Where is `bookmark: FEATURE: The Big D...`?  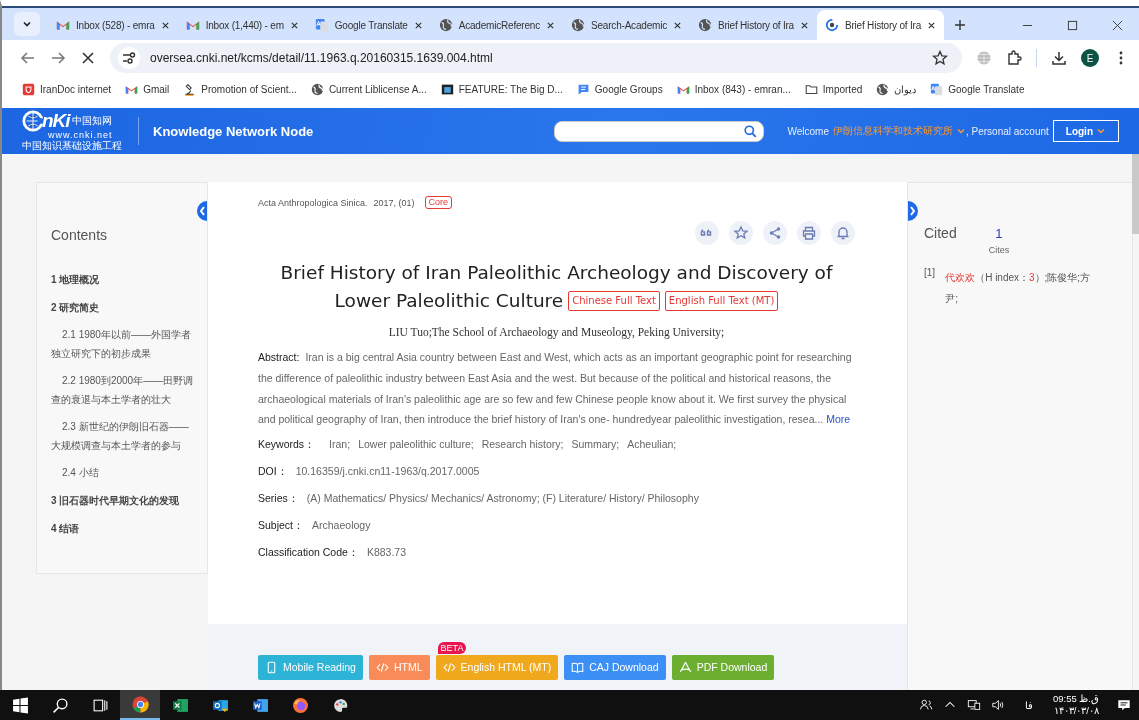 bookmark: FEATURE: The Big D... is located at coordinates (501, 89).